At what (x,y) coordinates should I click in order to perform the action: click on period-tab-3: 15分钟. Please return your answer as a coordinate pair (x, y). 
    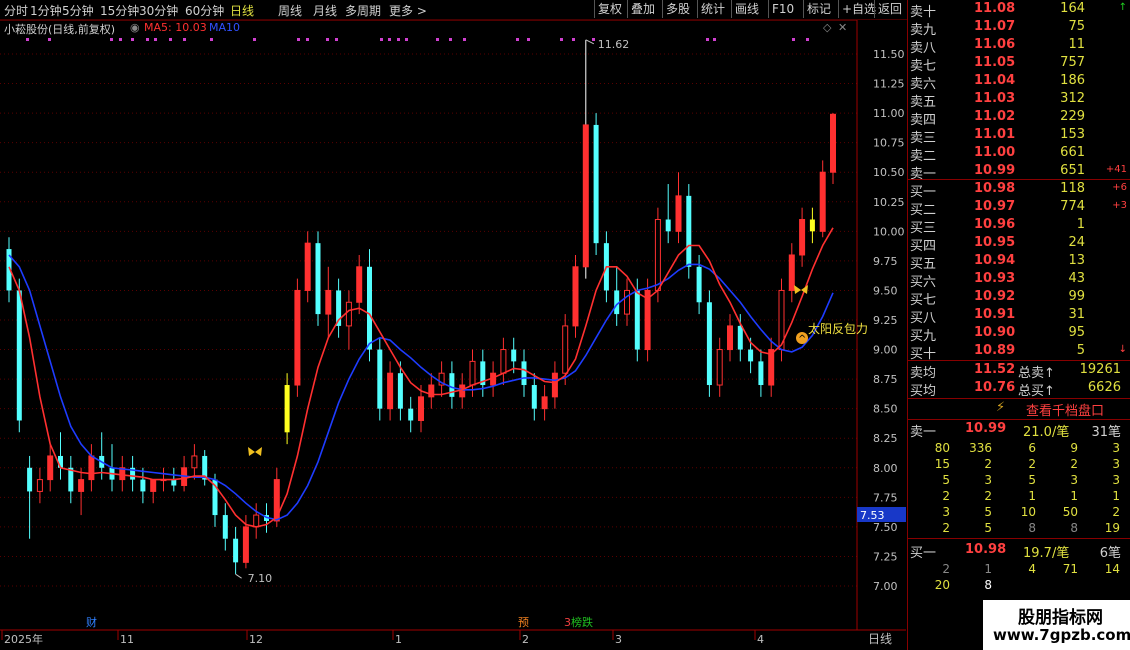
    Looking at the image, I should click on (119, 10).